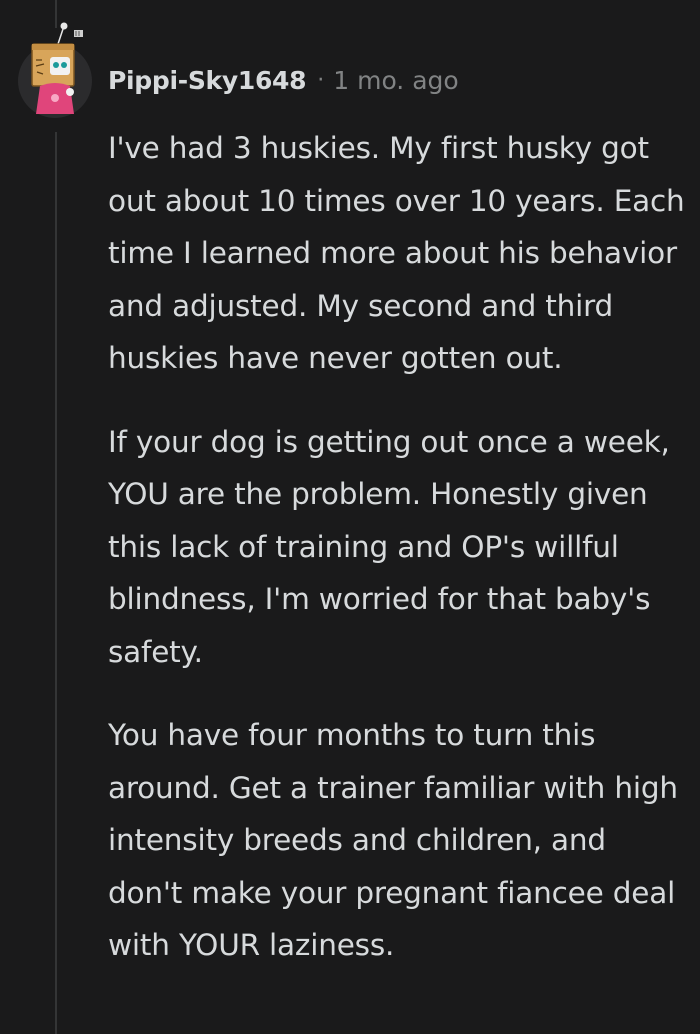 The width and height of the screenshot is (700, 1034). What do you see at coordinates (207, 80) in the screenshot?
I see `author-username: Pippi-Sky1648` at bounding box center [207, 80].